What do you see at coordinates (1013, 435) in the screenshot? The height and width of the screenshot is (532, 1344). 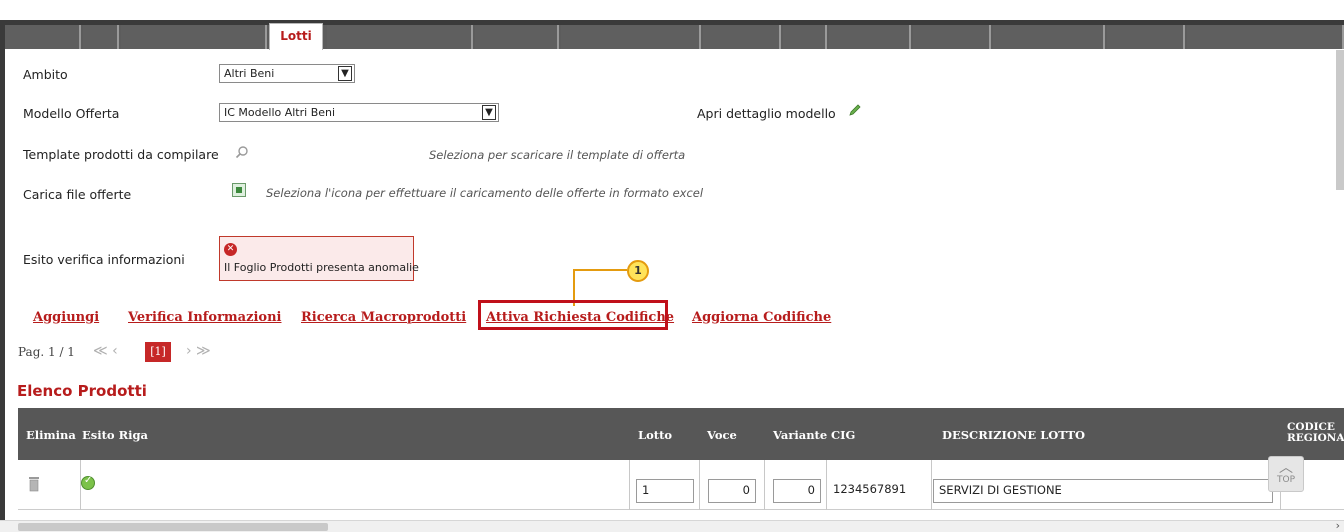 I see `header-descrizione-lotto: DESCRIZIONE LOTTO` at bounding box center [1013, 435].